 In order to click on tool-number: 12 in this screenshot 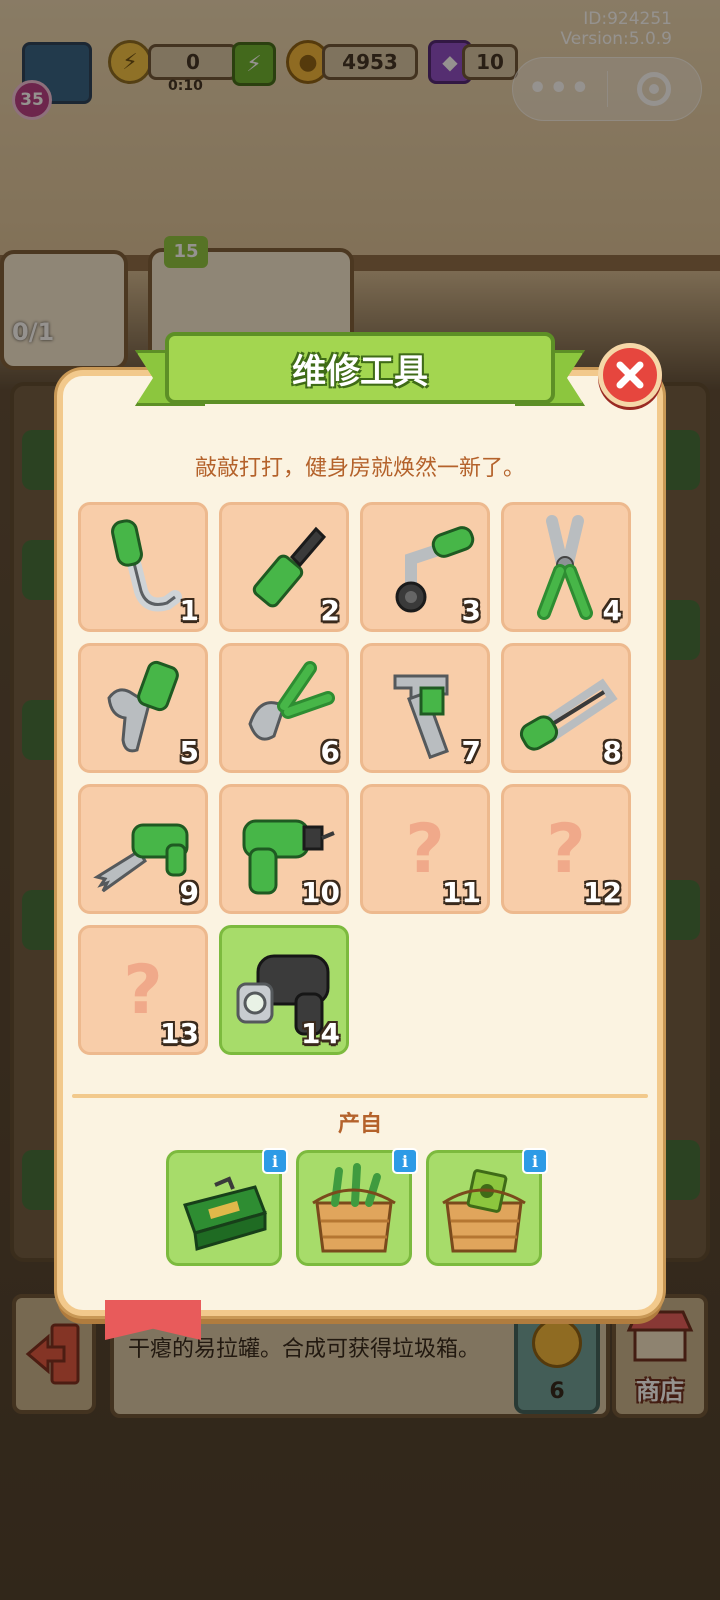, I will do `click(602, 892)`.